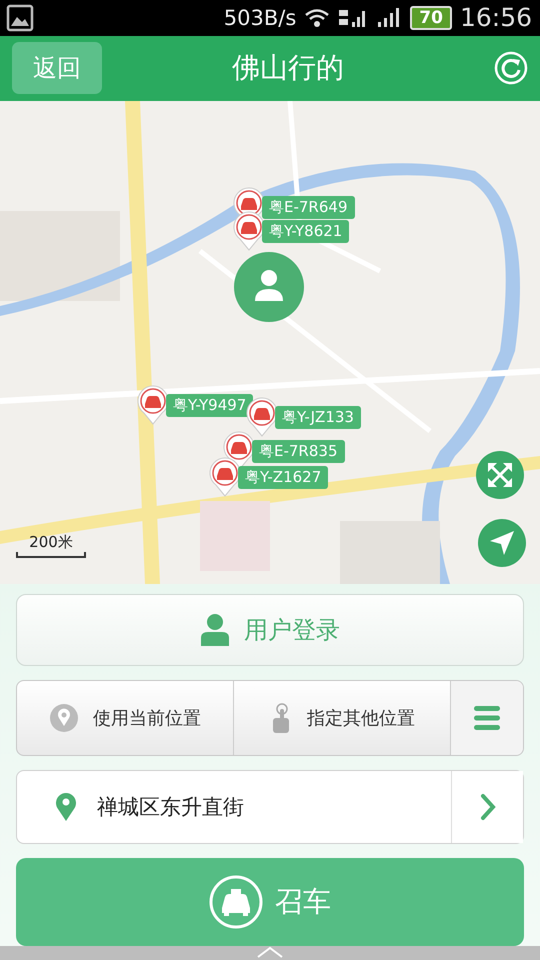 The width and height of the screenshot is (540, 960). What do you see at coordinates (496, 17) in the screenshot?
I see `clock: 16:56` at bounding box center [496, 17].